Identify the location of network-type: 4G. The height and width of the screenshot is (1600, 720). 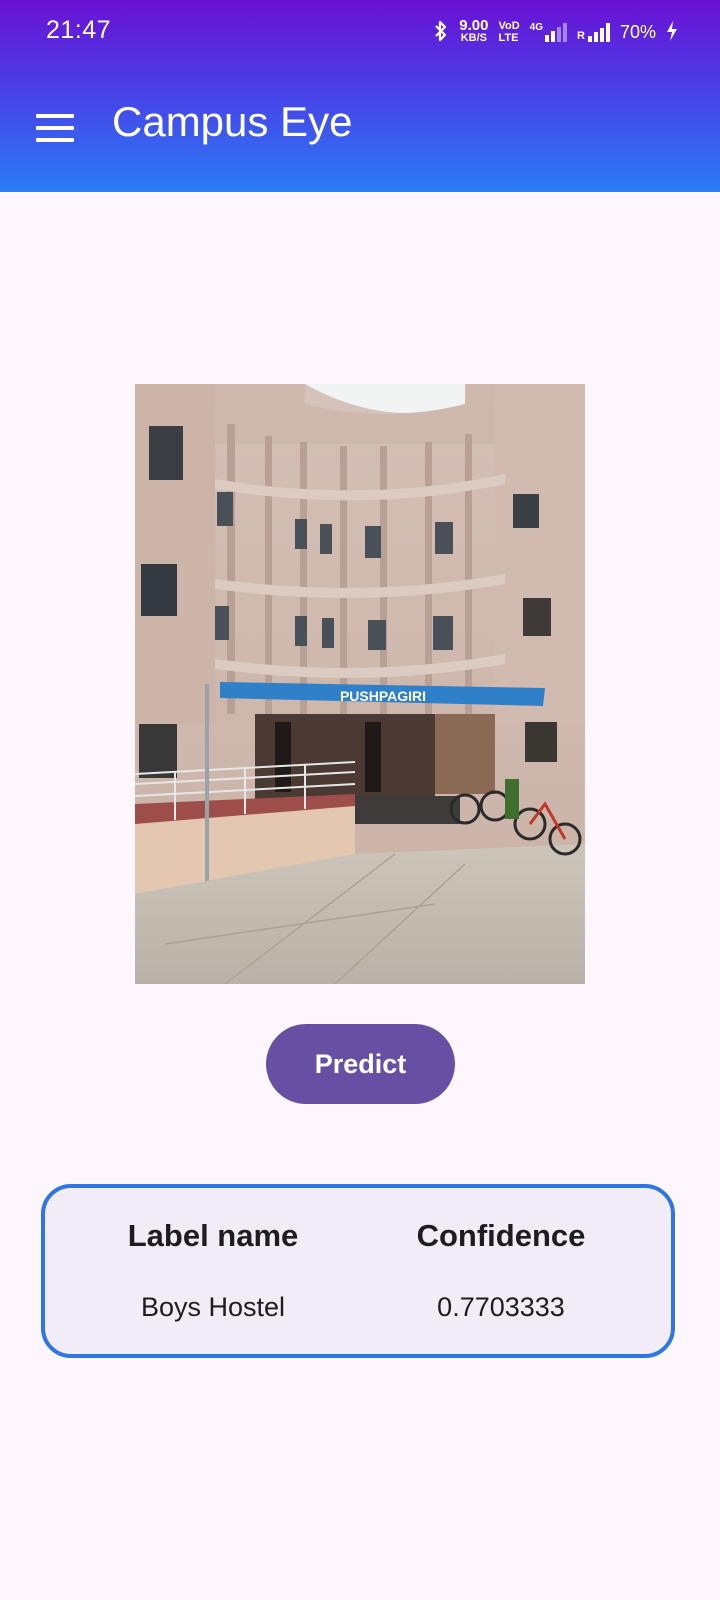
(548, 32).